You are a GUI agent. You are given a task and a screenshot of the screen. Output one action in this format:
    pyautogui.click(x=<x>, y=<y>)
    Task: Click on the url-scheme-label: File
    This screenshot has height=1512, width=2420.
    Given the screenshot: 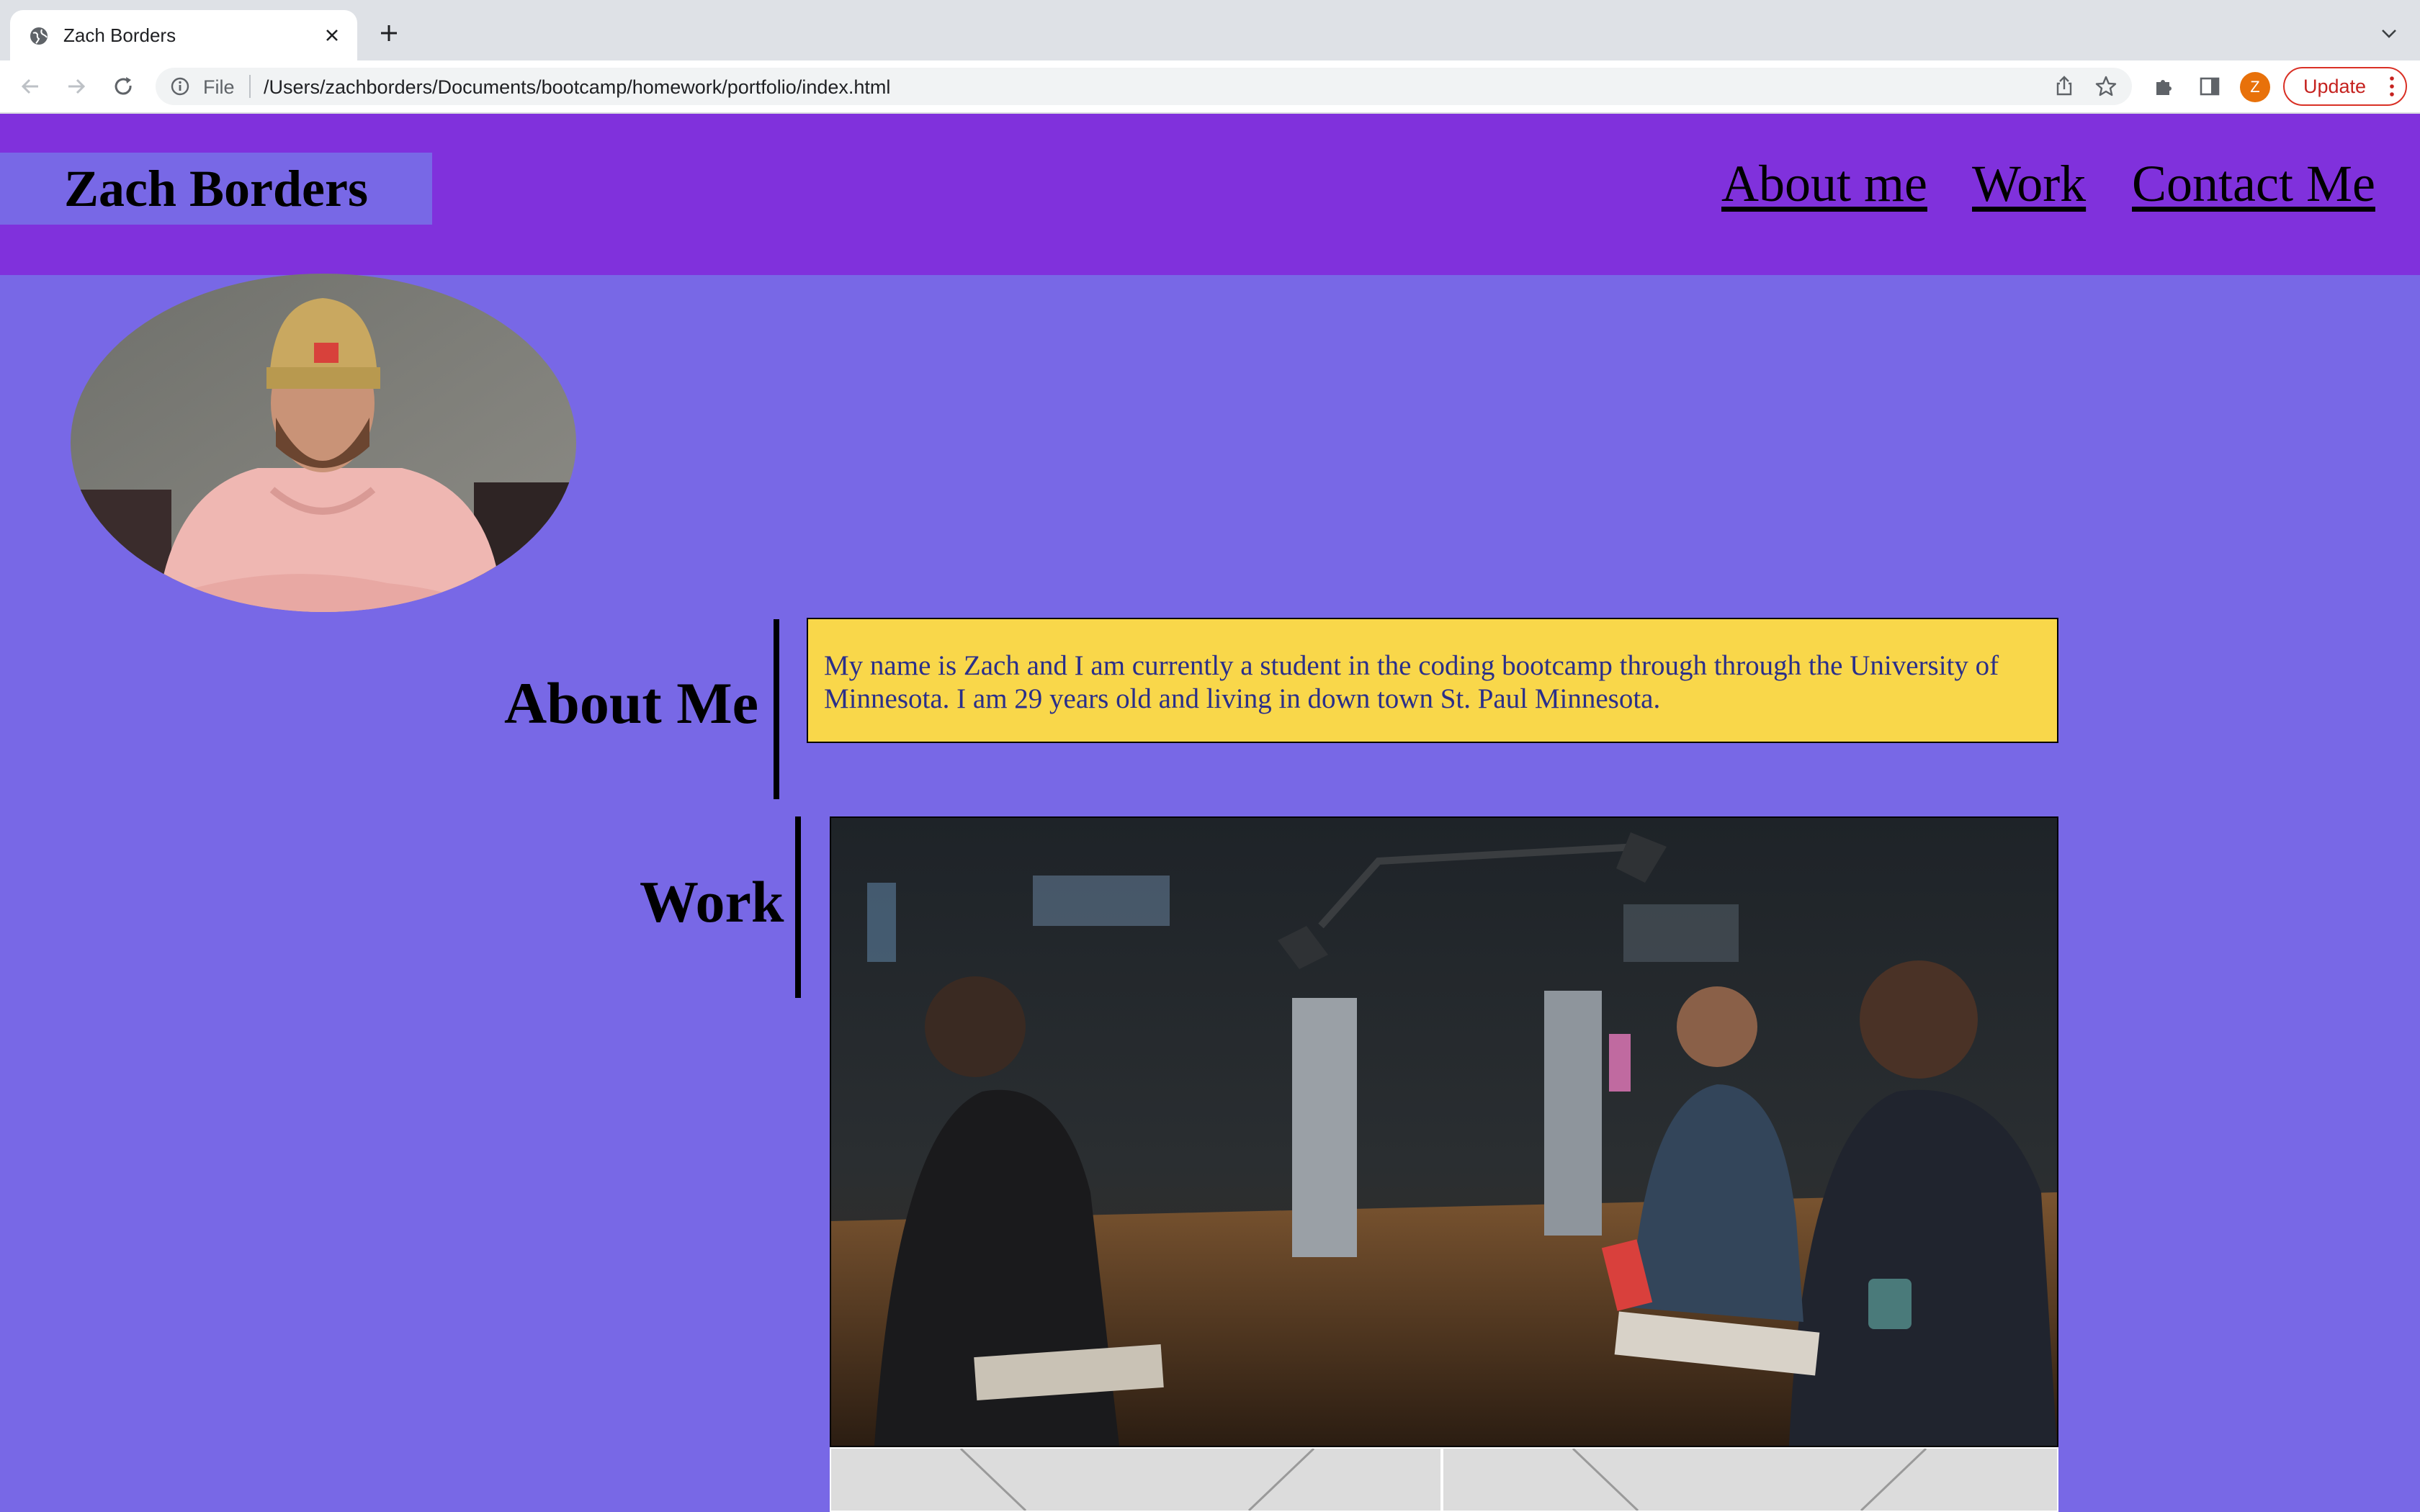 What is the action you would take?
    pyautogui.click(x=219, y=87)
    